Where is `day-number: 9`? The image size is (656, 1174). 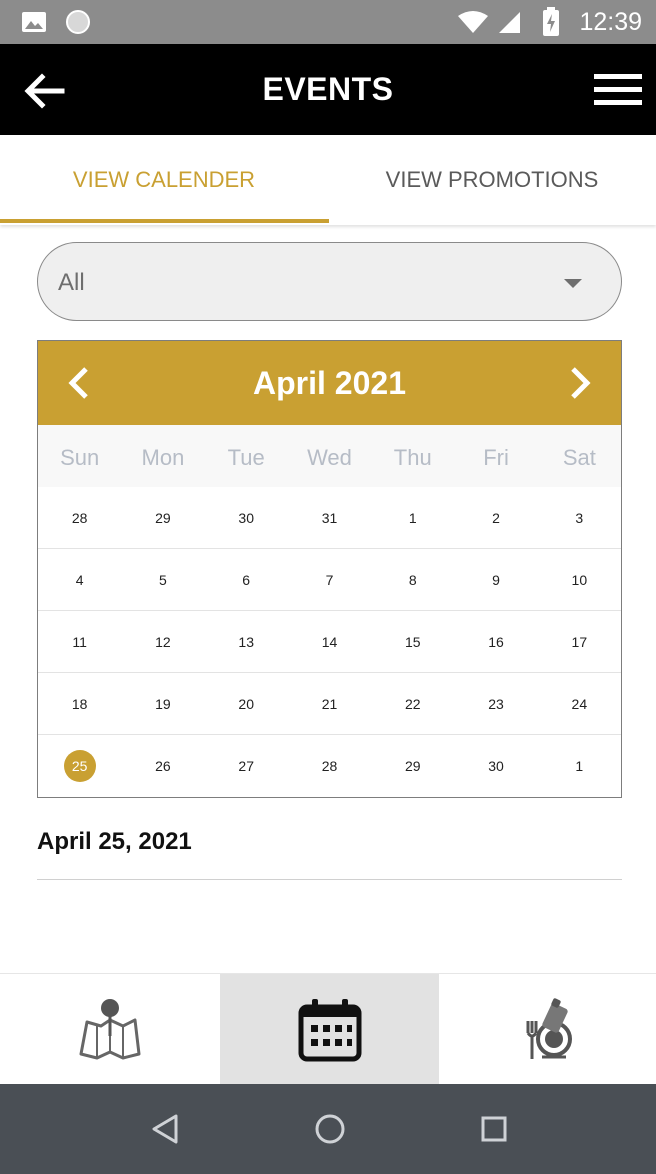 day-number: 9 is located at coordinates (496, 580).